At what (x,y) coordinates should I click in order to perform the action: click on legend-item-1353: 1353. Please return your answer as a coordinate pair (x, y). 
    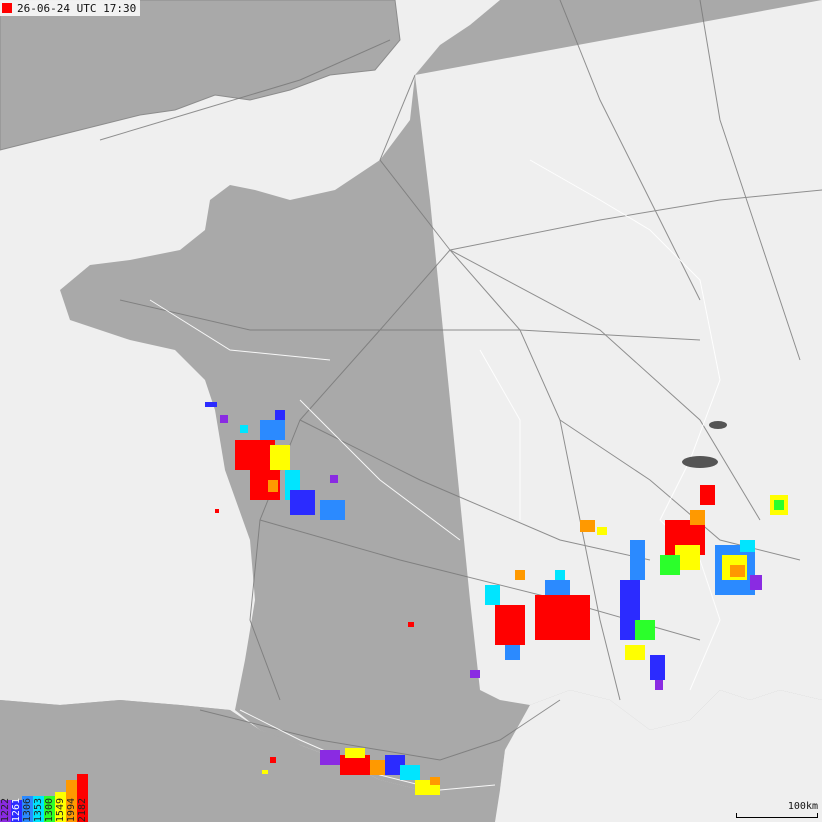
    Looking at the image, I should click on (38, 809).